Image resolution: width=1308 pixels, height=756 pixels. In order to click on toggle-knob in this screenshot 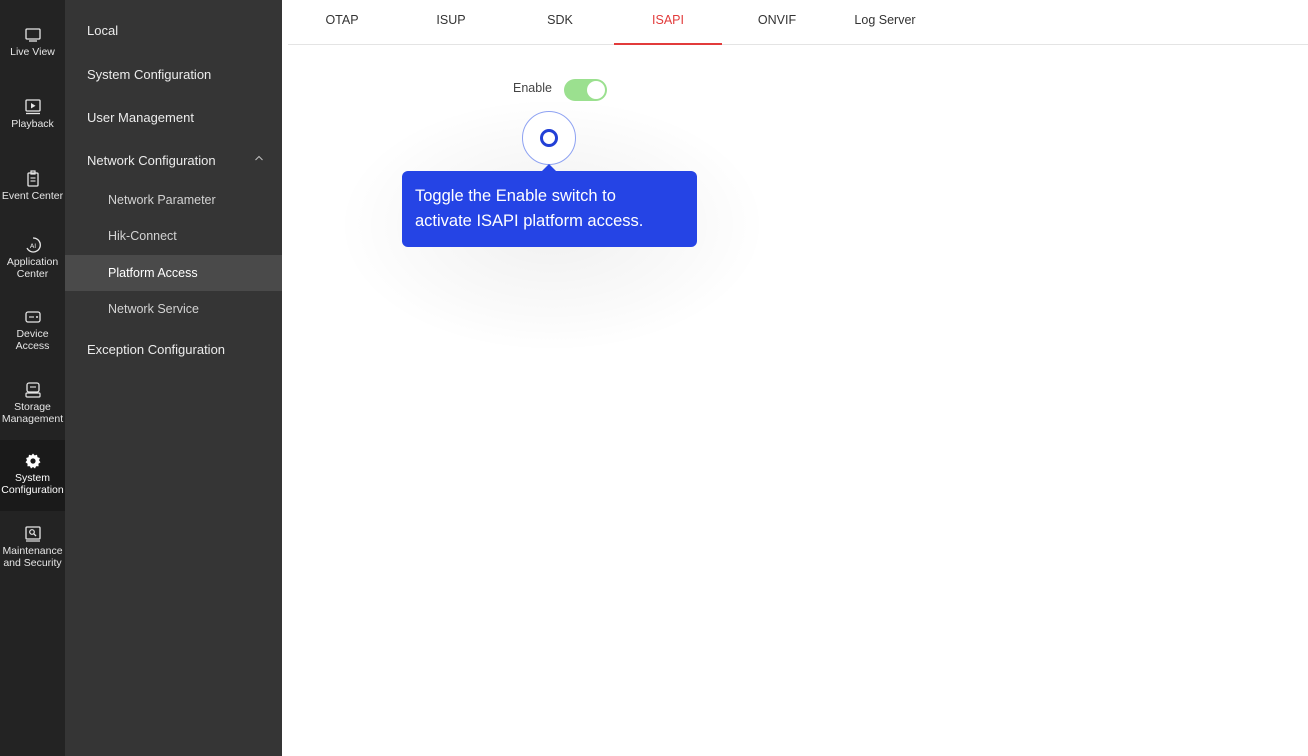, I will do `click(596, 90)`.